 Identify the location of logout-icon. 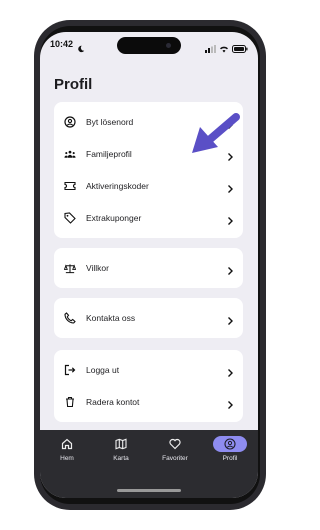
(70, 370).